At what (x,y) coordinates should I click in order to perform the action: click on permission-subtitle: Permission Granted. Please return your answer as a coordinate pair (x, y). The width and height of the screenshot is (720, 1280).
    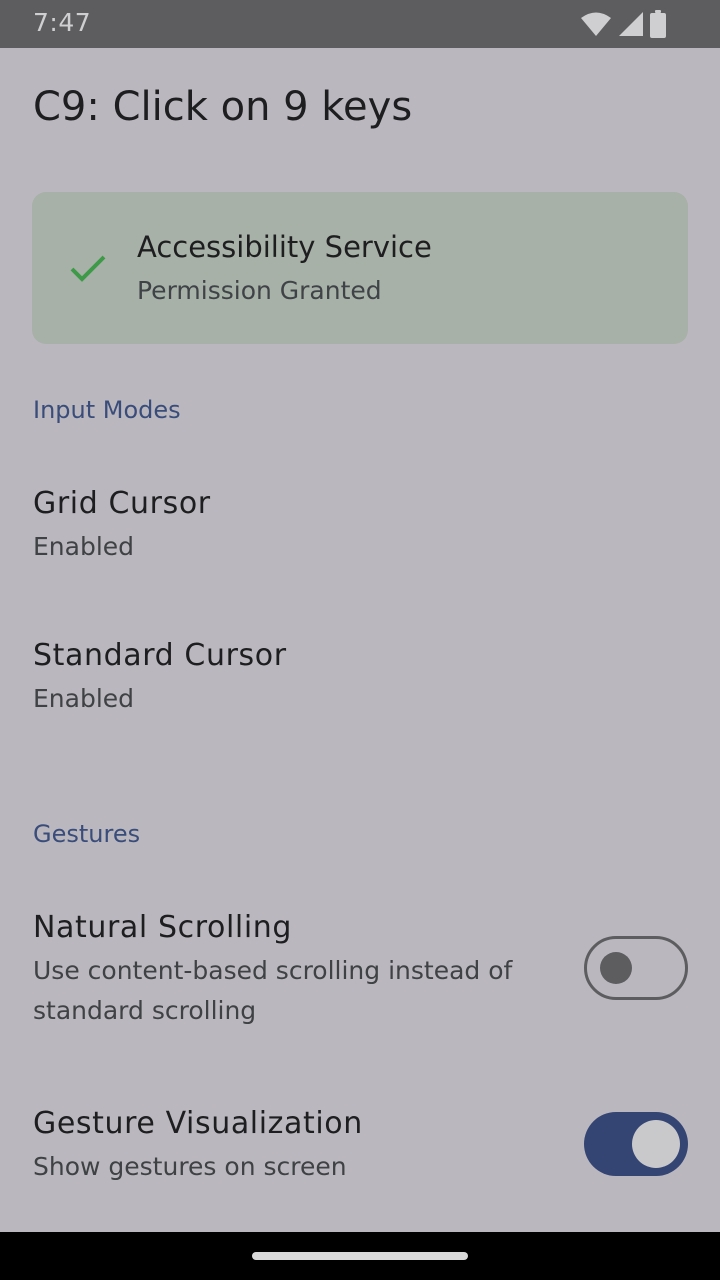
    Looking at the image, I should click on (259, 290).